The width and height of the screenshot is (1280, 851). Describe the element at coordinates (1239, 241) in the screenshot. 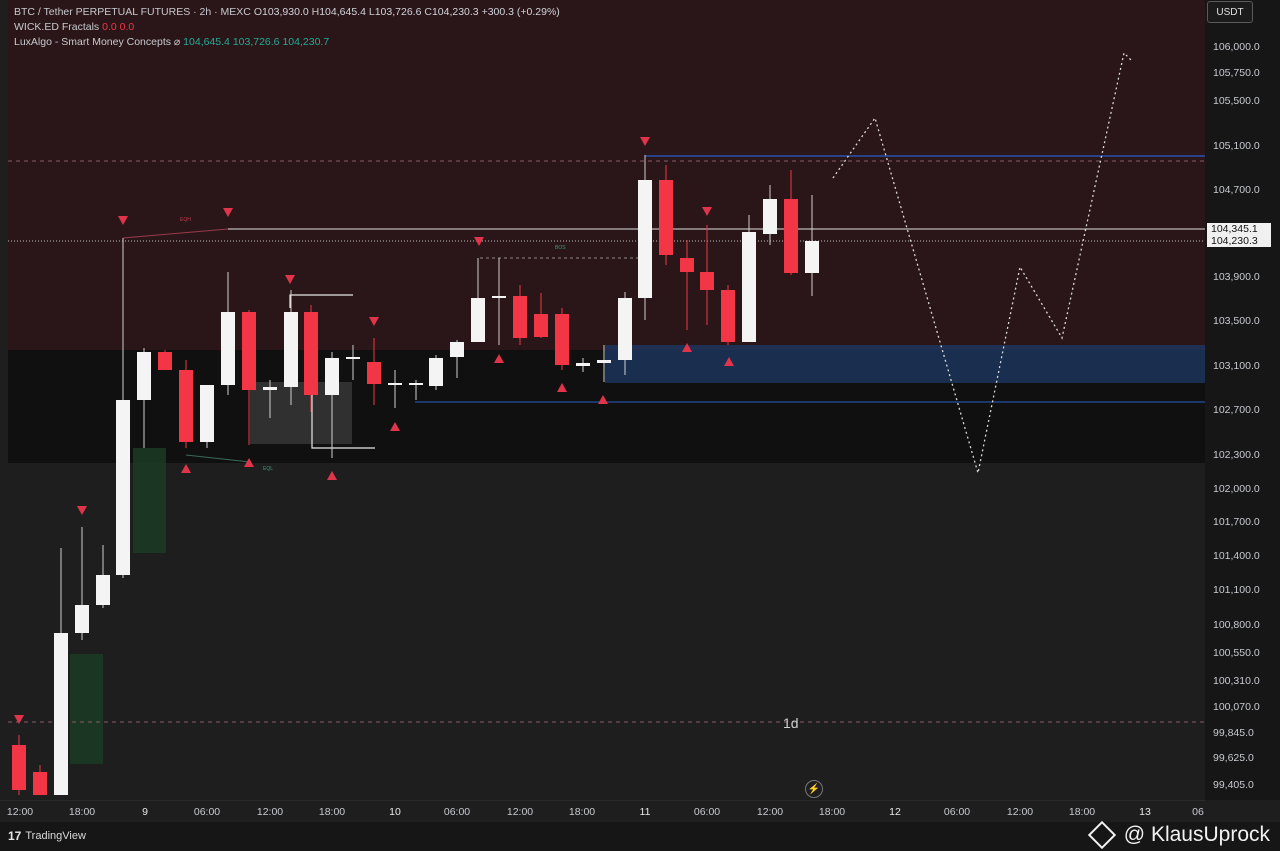

I see `price-label-current: 104,230.3` at that location.